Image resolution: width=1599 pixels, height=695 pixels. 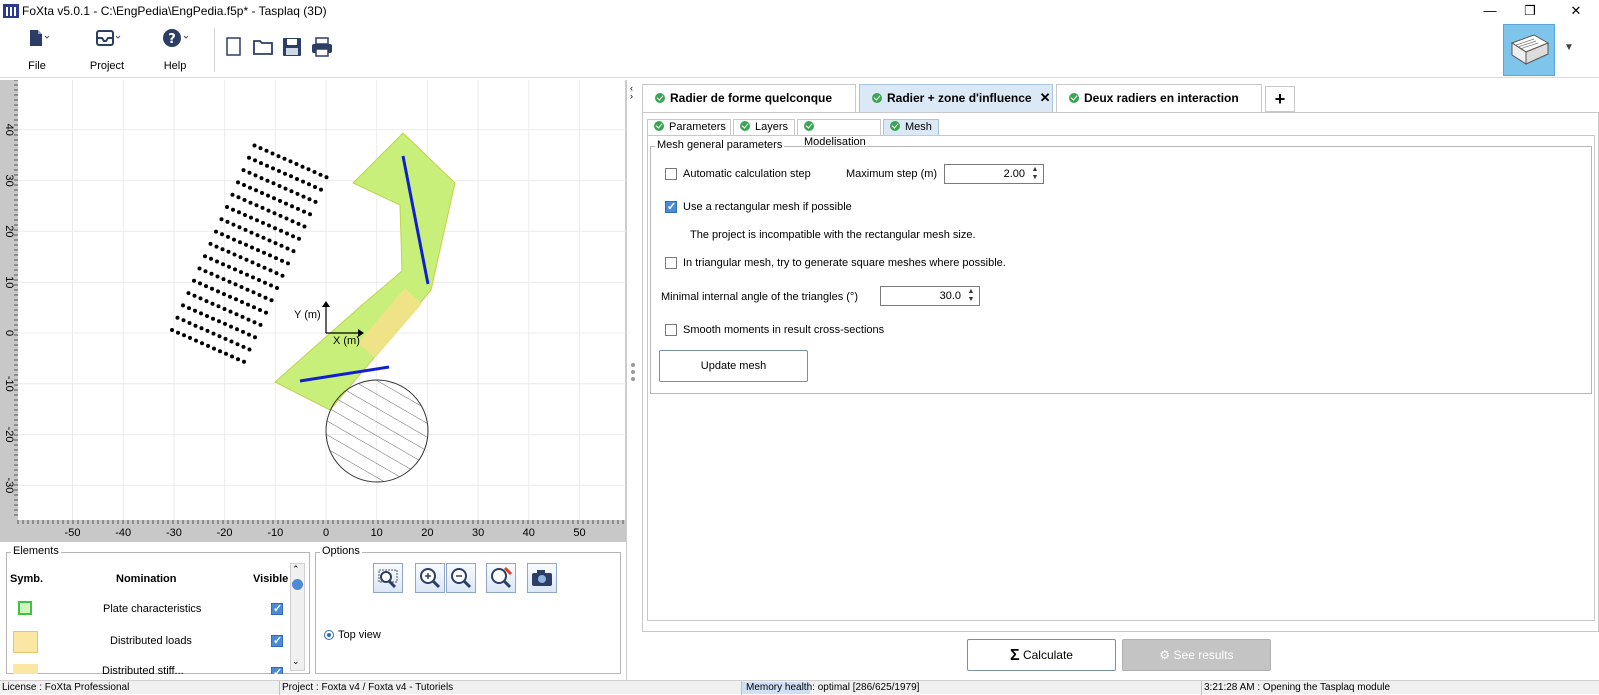 What do you see at coordinates (297, 584) in the screenshot?
I see `scroll-thumb` at bounding box center [297, 584].